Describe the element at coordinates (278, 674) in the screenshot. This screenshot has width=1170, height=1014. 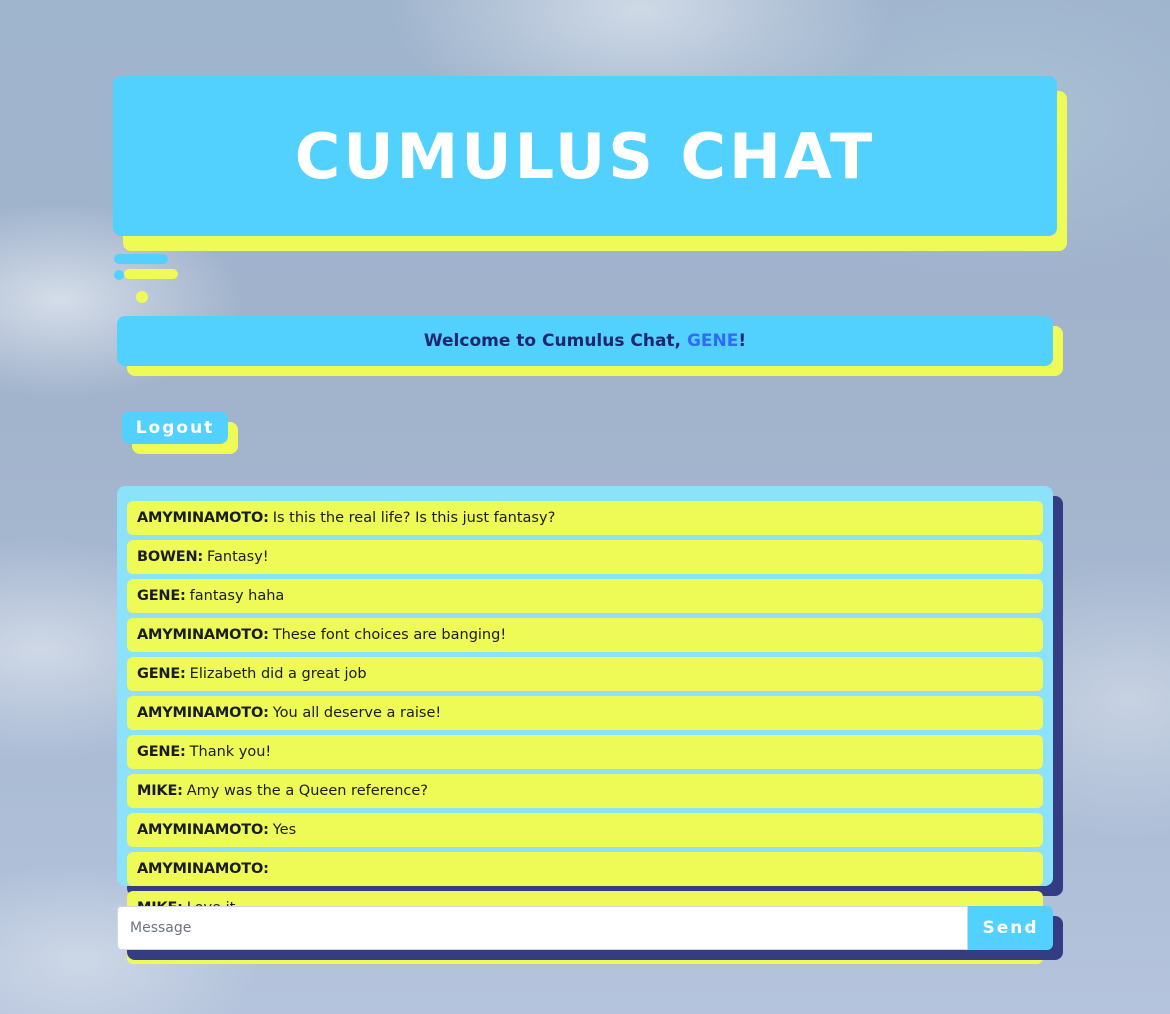
I see `message-text: Elizabeth did a great job` at that location.